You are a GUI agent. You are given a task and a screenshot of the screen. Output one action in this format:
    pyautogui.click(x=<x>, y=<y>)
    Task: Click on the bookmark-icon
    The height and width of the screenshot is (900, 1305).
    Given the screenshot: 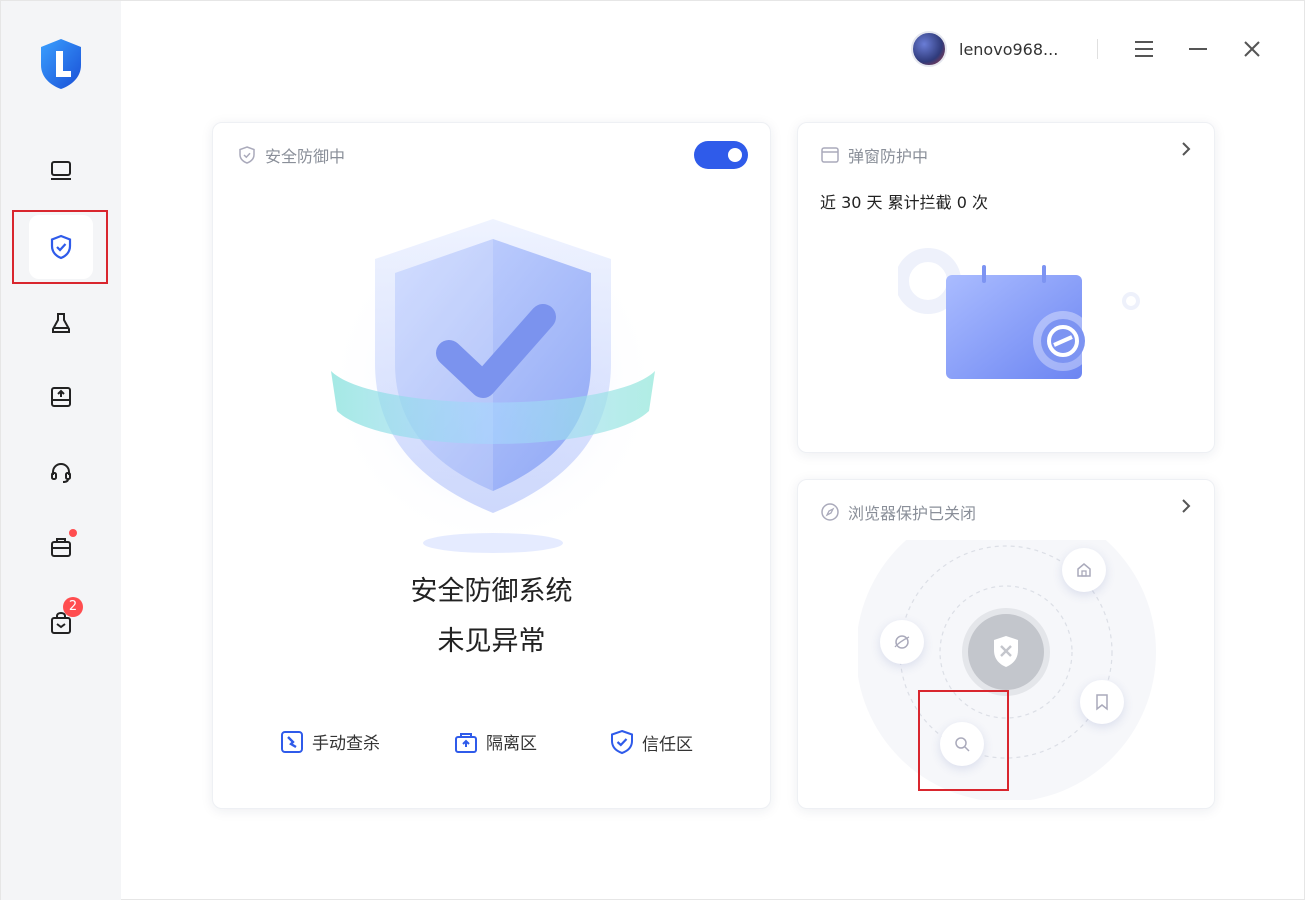 What is the action you would take?
    pyautogui.click(x=1102, y=702)
    